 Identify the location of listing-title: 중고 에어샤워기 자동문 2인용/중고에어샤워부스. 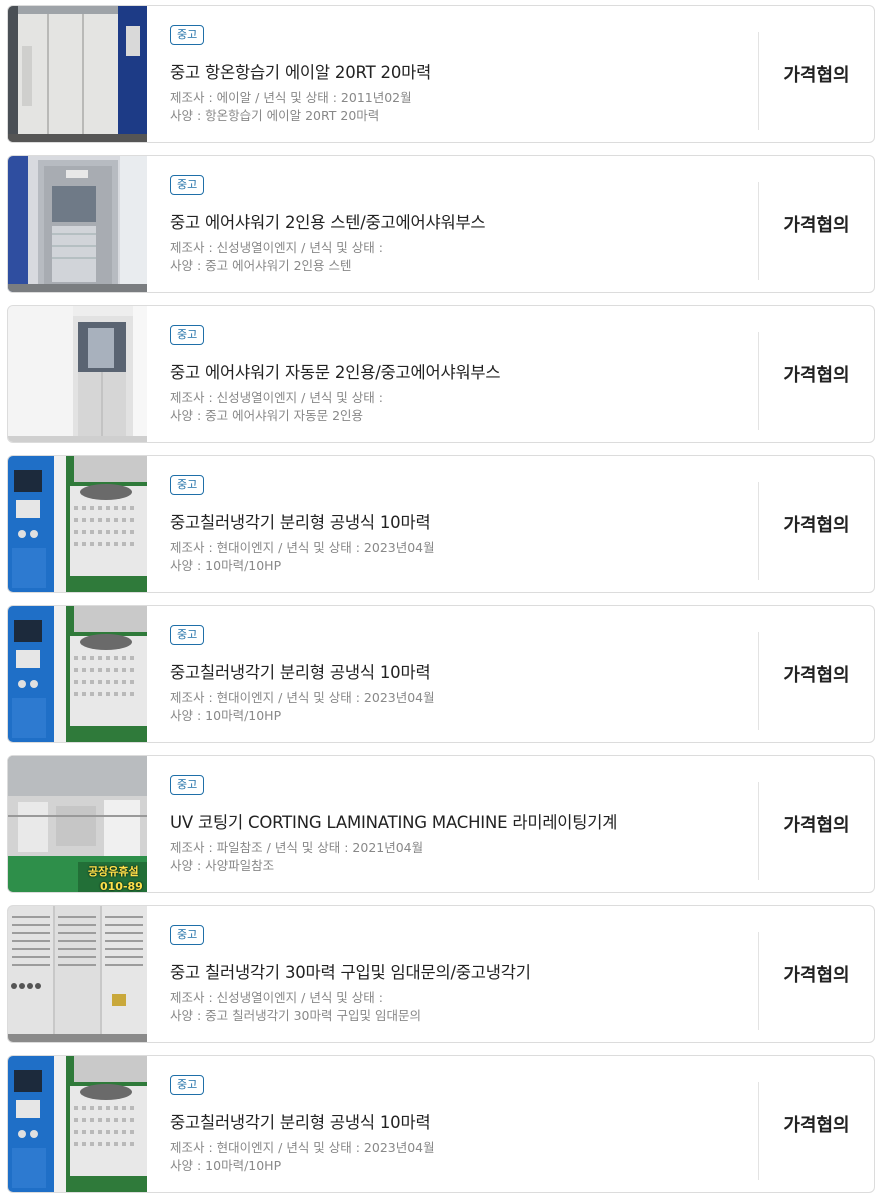
(335, 371).